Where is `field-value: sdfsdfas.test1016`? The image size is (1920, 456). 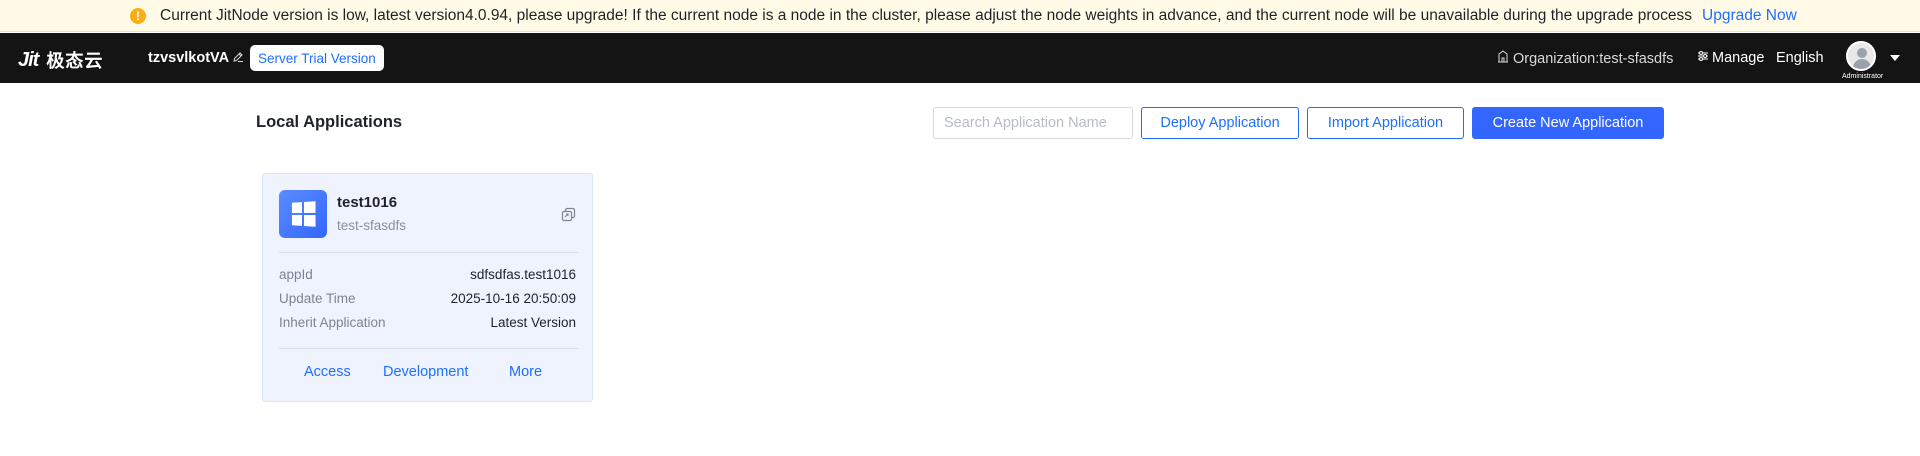 field-value: sdfsdfas.test1016 is located at coordinates (523, 274).